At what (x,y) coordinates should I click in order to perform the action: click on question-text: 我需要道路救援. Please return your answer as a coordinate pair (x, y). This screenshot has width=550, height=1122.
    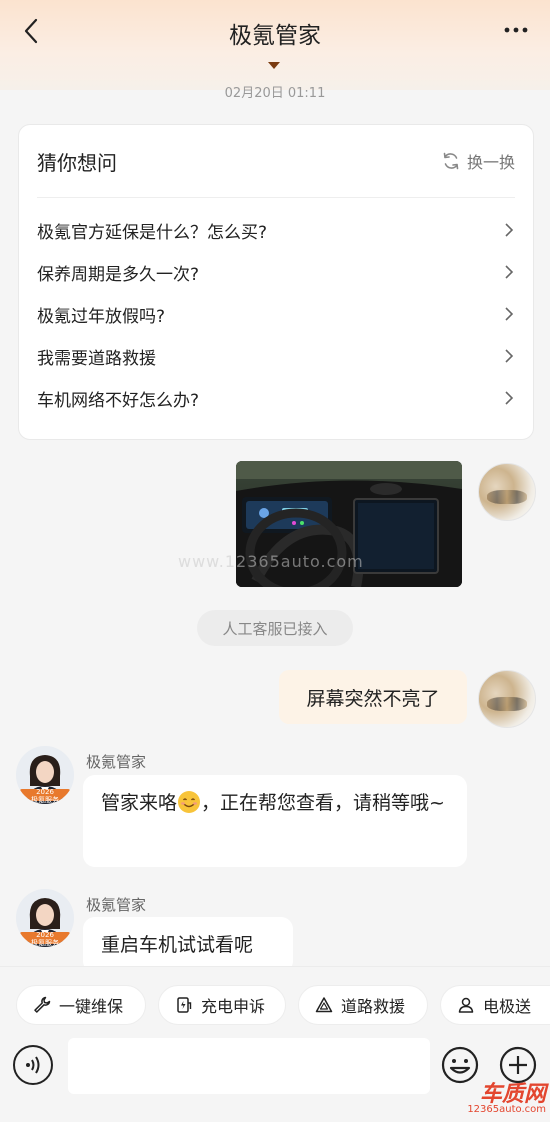
    Looking at the image, I should click on (96, 358).